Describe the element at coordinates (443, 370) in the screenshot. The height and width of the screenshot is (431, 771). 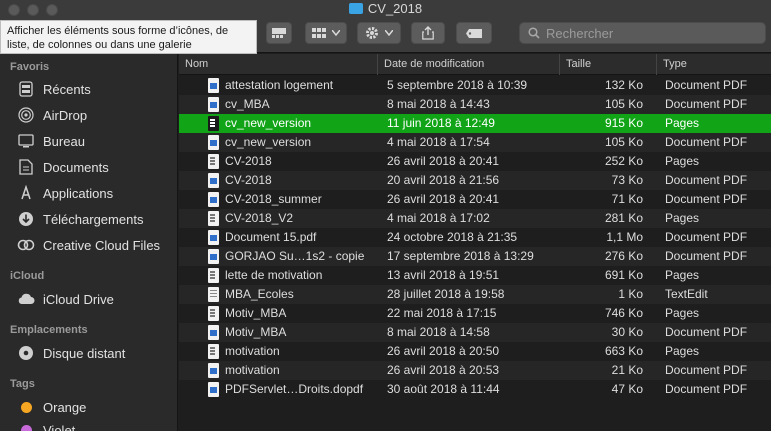
I see `cell-date: 26 avril 2018 à 20:53` at that location.